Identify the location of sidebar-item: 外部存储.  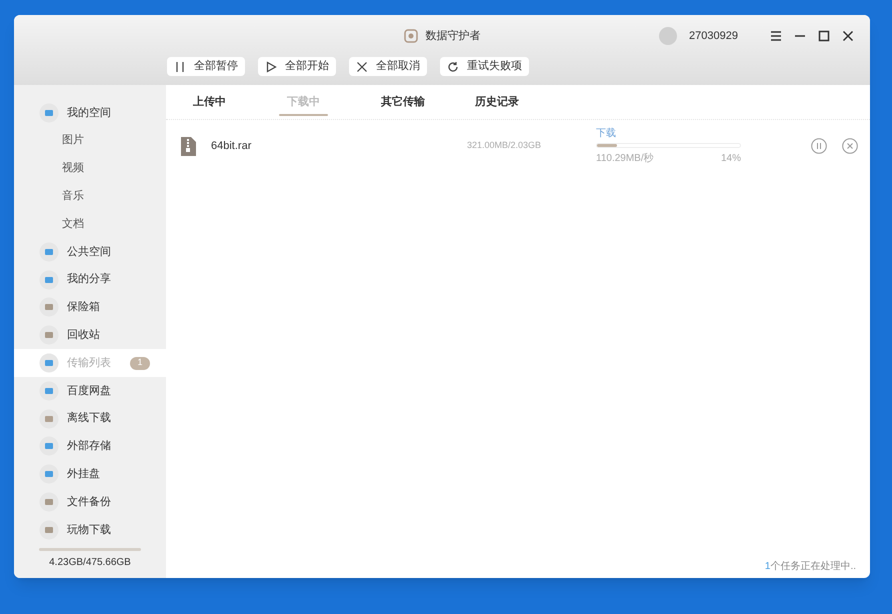
(90, 446).